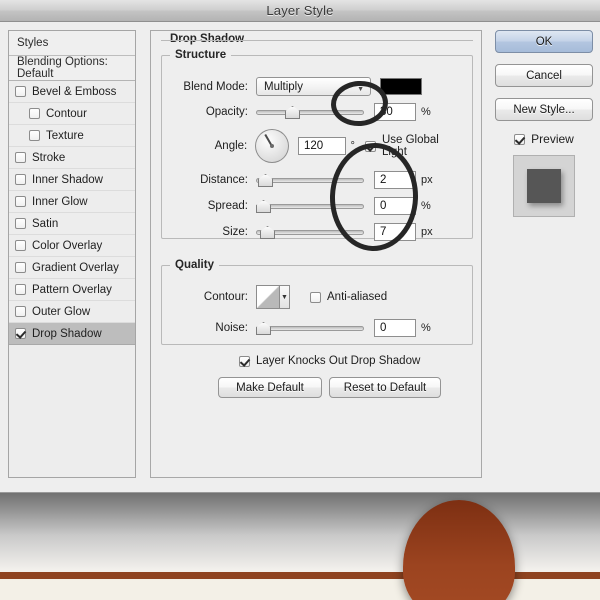  I want to click on style-label: Contour, so click(66, 113).